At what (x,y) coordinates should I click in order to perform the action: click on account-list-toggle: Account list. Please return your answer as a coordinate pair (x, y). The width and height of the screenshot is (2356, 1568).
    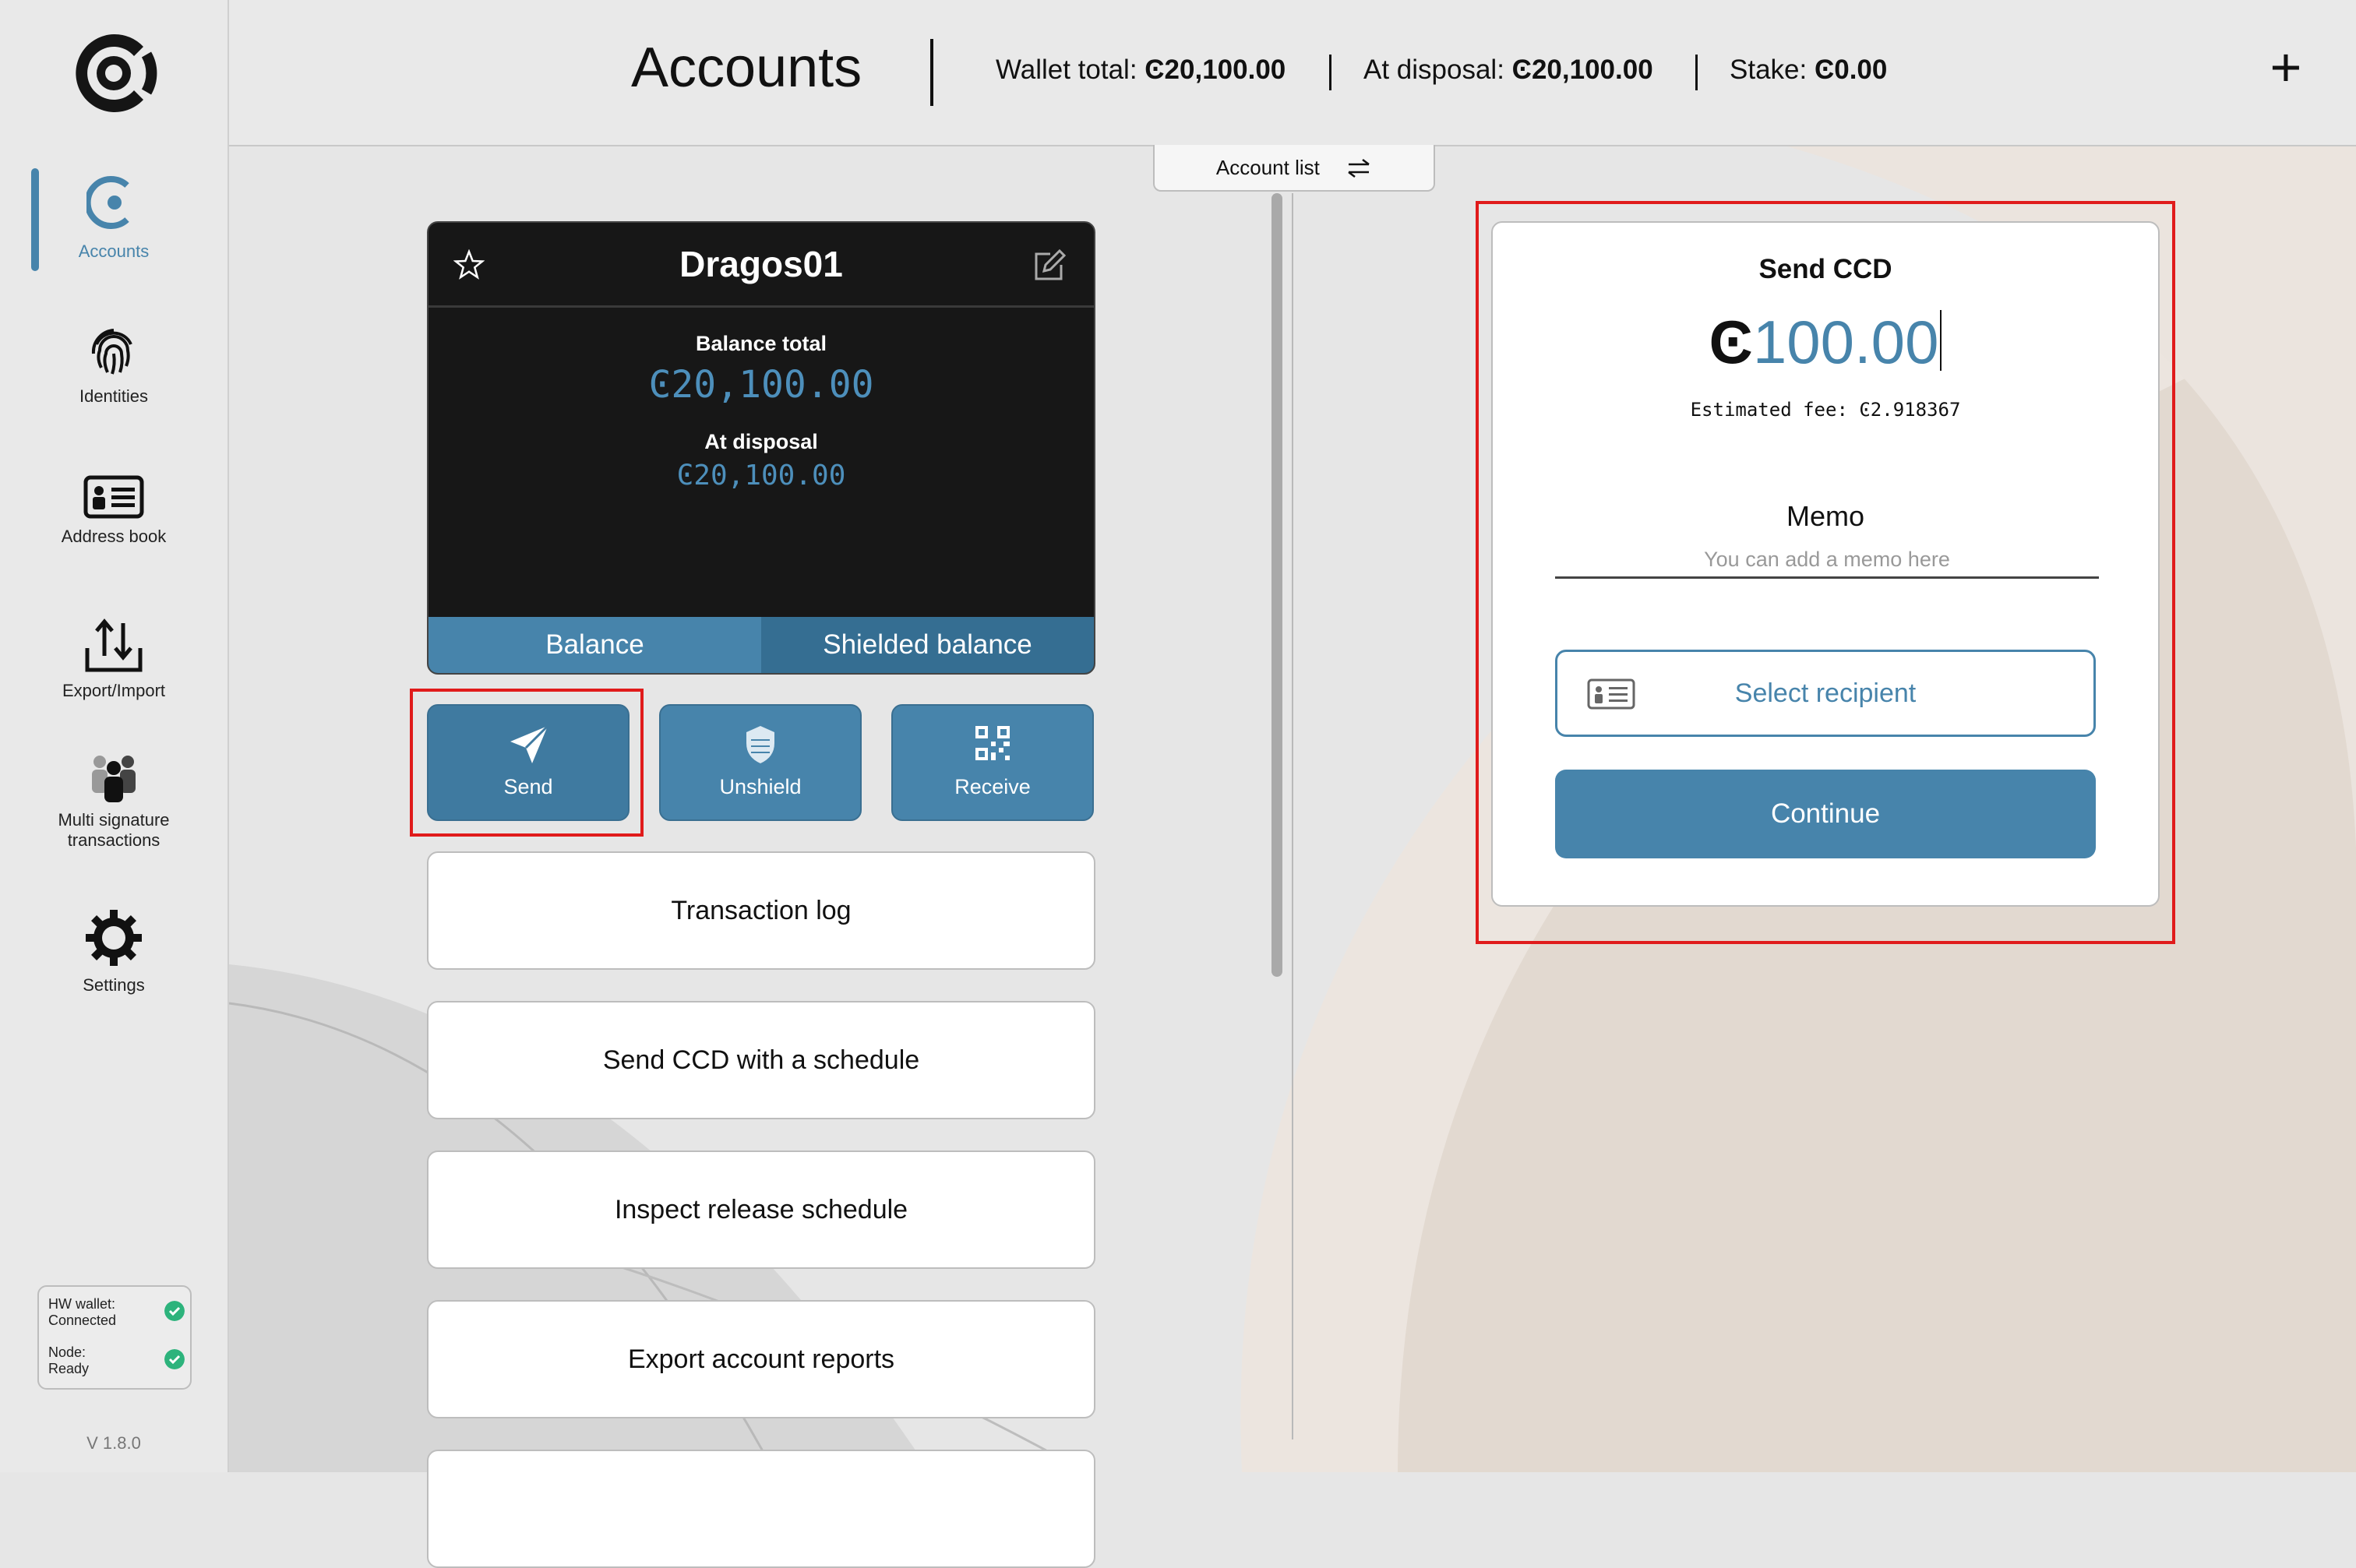
    Looking at the image, I should click on (1294, 168).